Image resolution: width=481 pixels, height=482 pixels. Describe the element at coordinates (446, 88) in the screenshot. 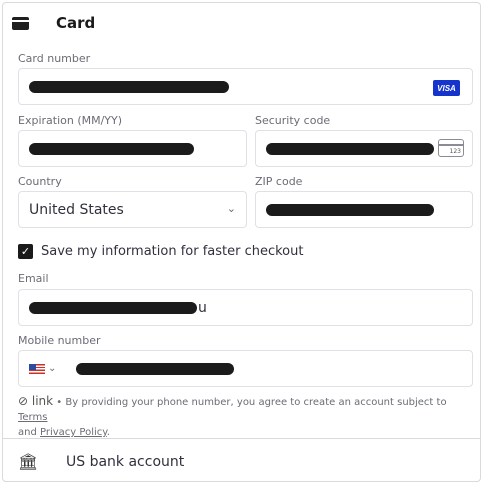

I see `visa-logo-icon: VISA` at that location.